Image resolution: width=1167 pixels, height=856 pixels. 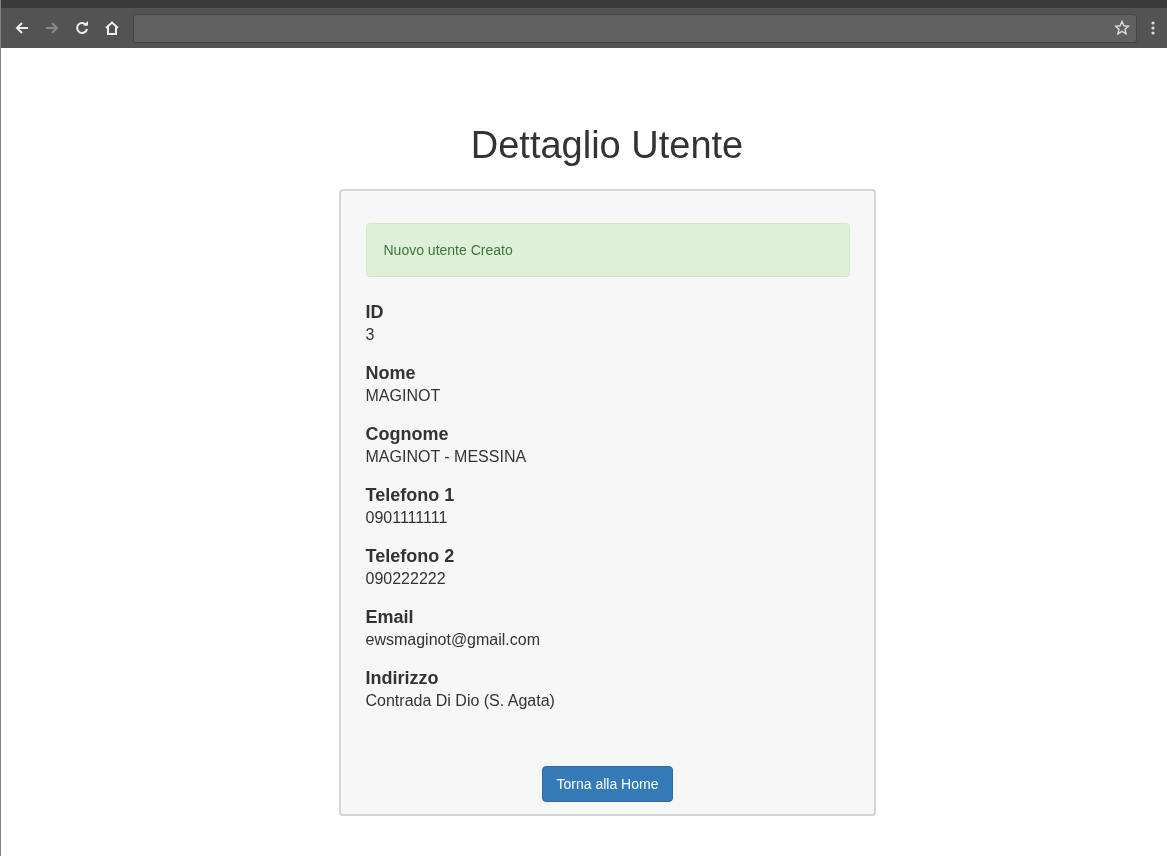 I want to click on field-value: 0901111111, so click(x=407, y=518).